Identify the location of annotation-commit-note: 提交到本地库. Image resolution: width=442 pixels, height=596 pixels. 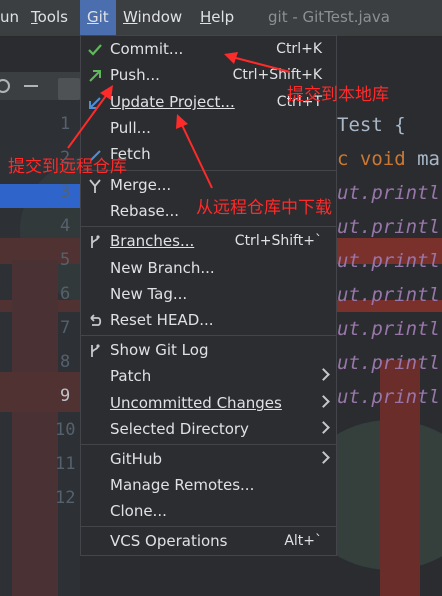
(338, 95).